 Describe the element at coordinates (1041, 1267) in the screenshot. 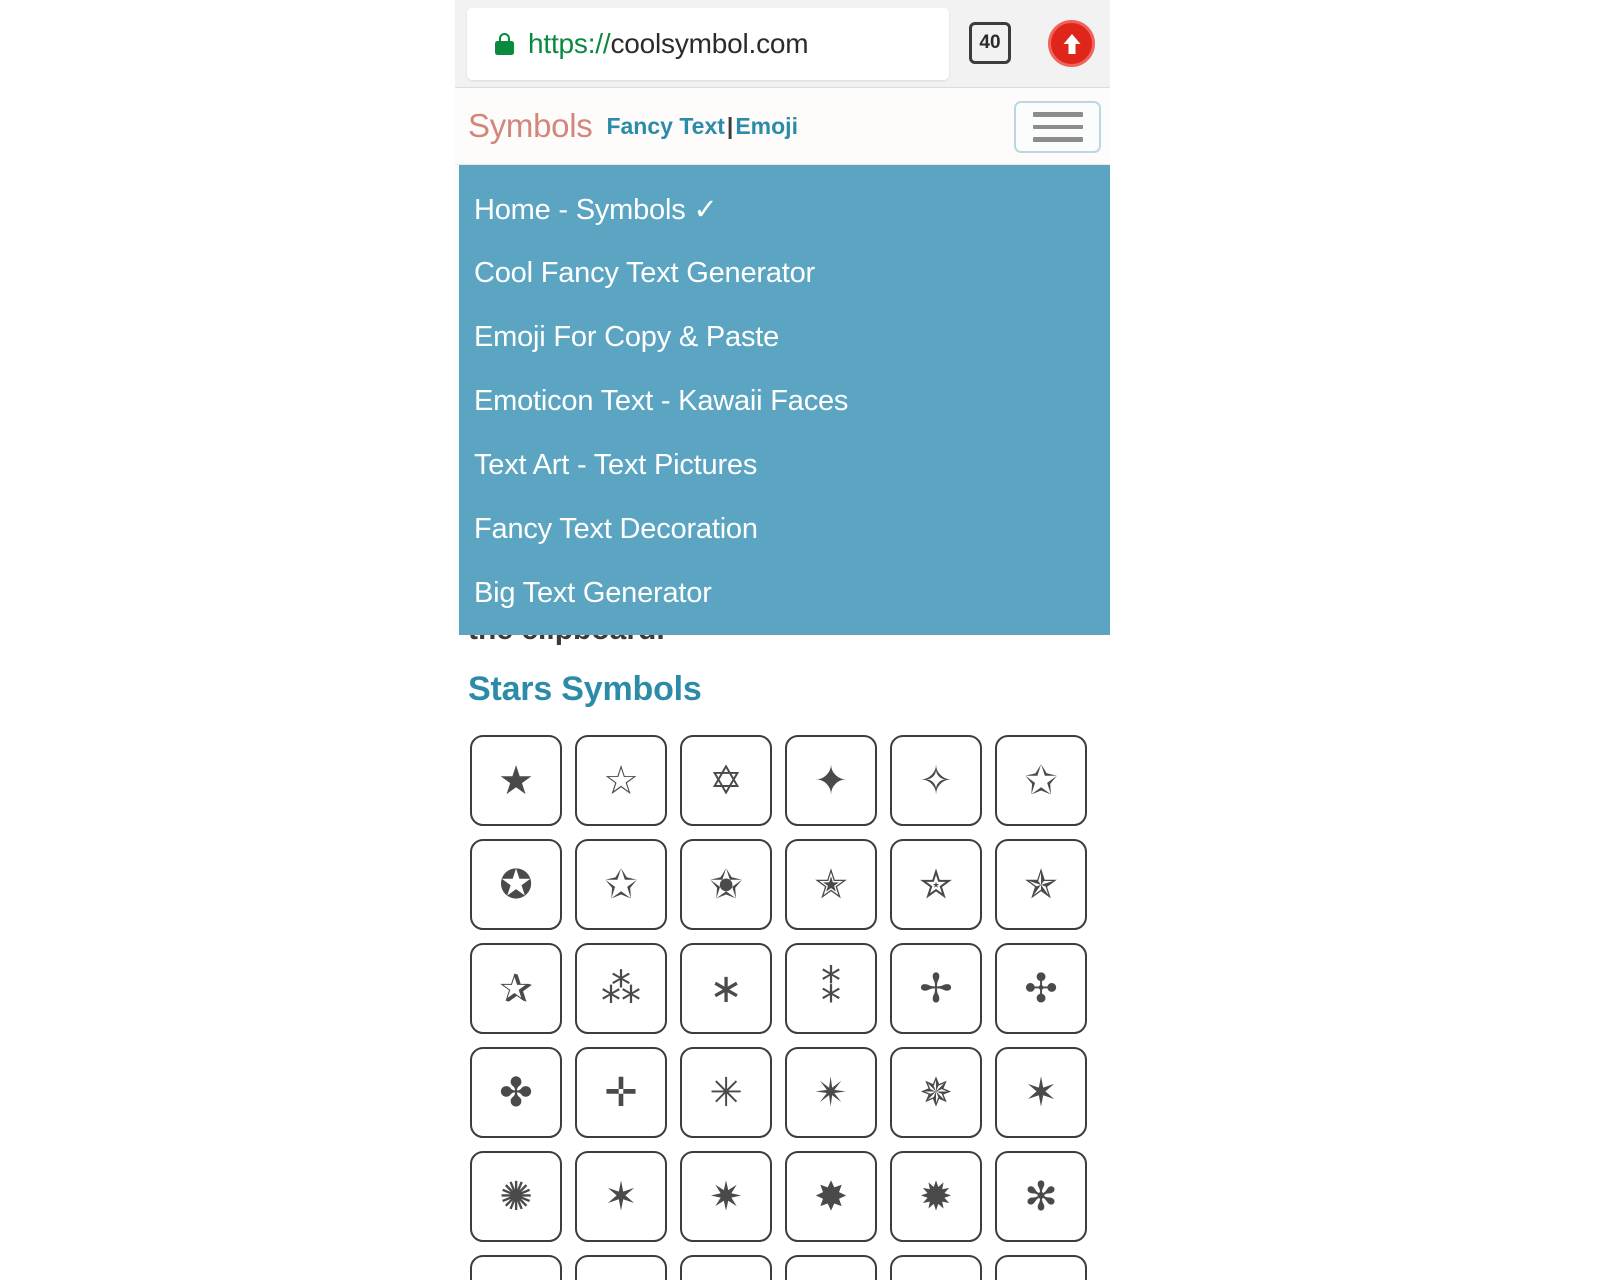

I see `symbol-tile: ❁` at that location.